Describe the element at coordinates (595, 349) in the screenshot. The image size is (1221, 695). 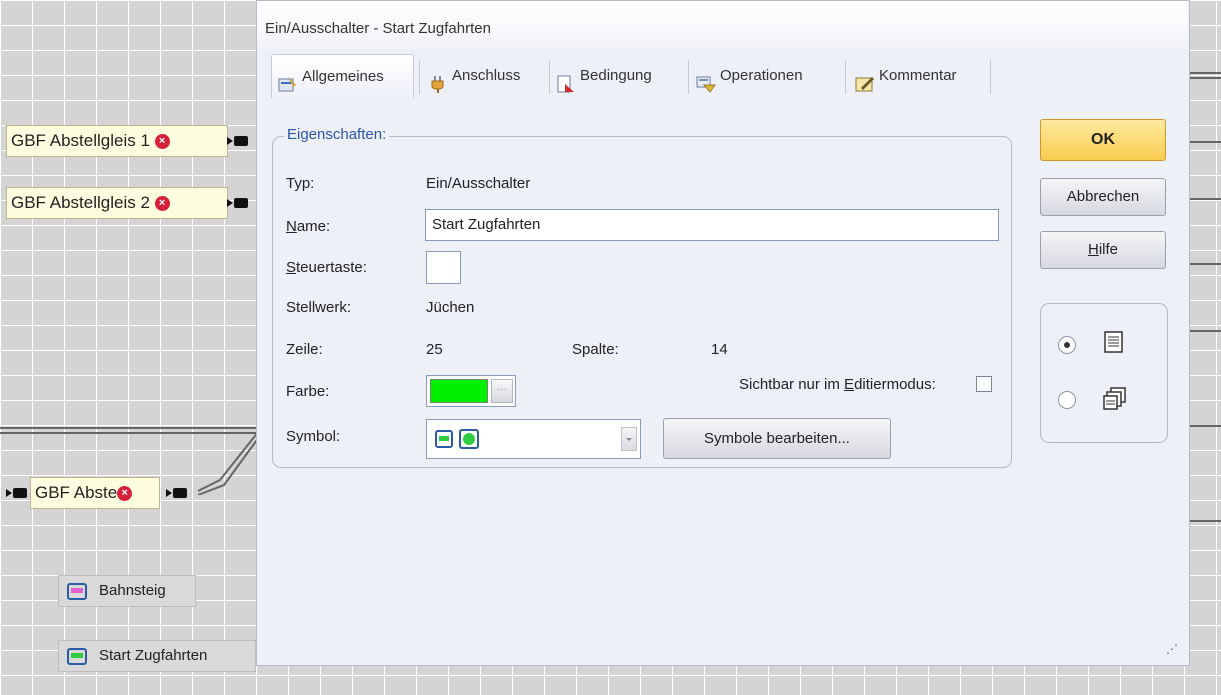
I see `column-label: Spalte:` at that location.